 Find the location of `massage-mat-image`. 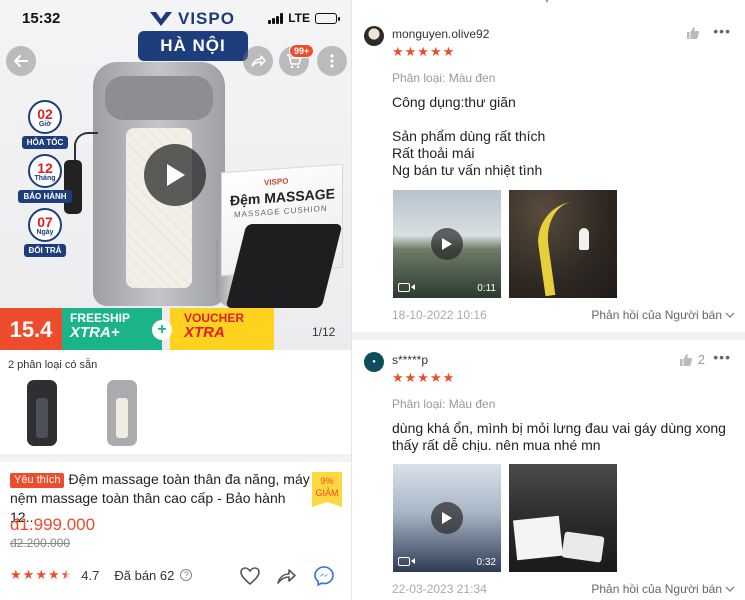

massage-mat-image is located at coordinates (284, 266).